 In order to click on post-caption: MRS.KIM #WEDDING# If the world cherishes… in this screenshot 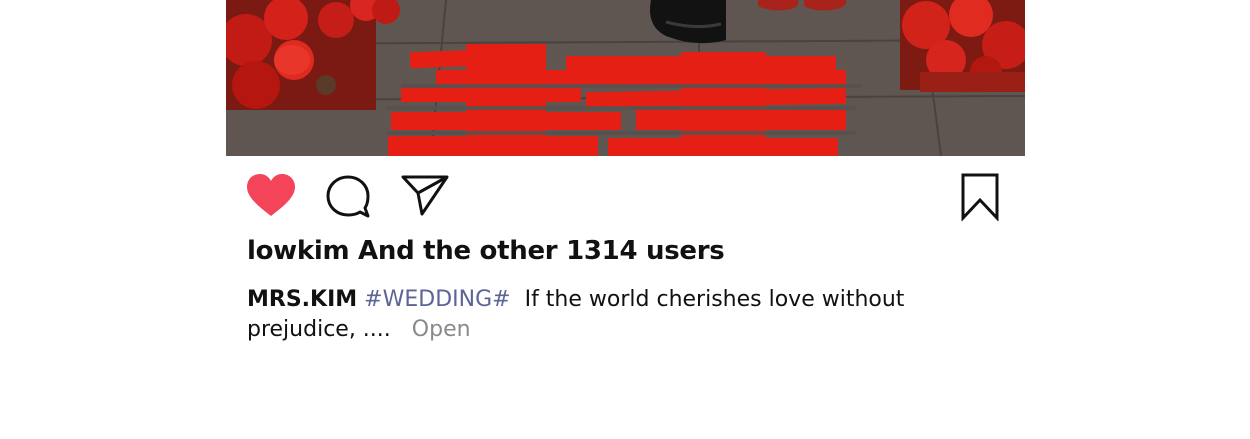, I will do `click(587, 315)`.